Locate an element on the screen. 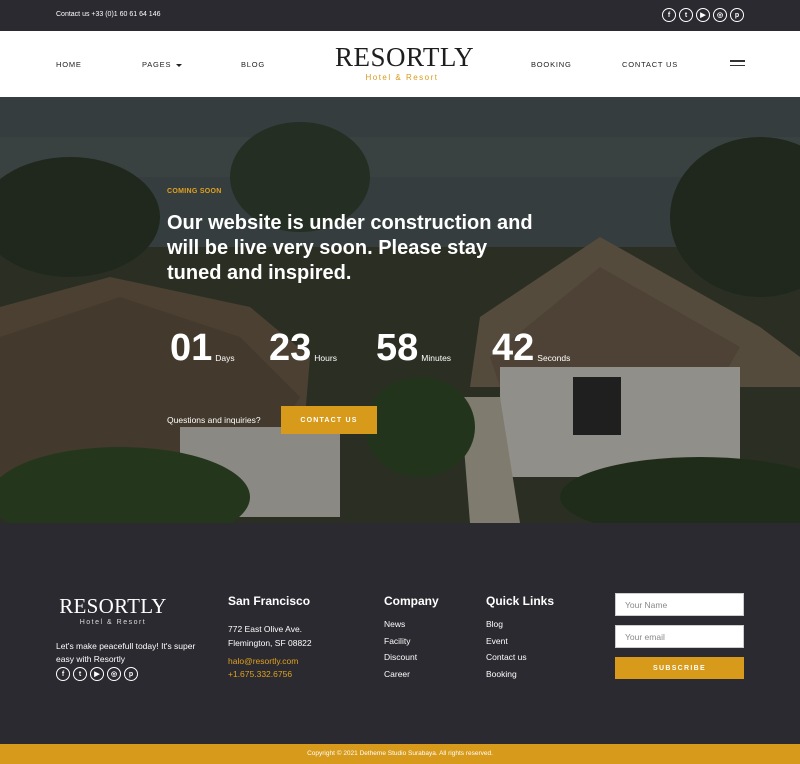 This screenshot has width=800, height=764. logo-name: RESORTLY is located at coordinates (405, 57).